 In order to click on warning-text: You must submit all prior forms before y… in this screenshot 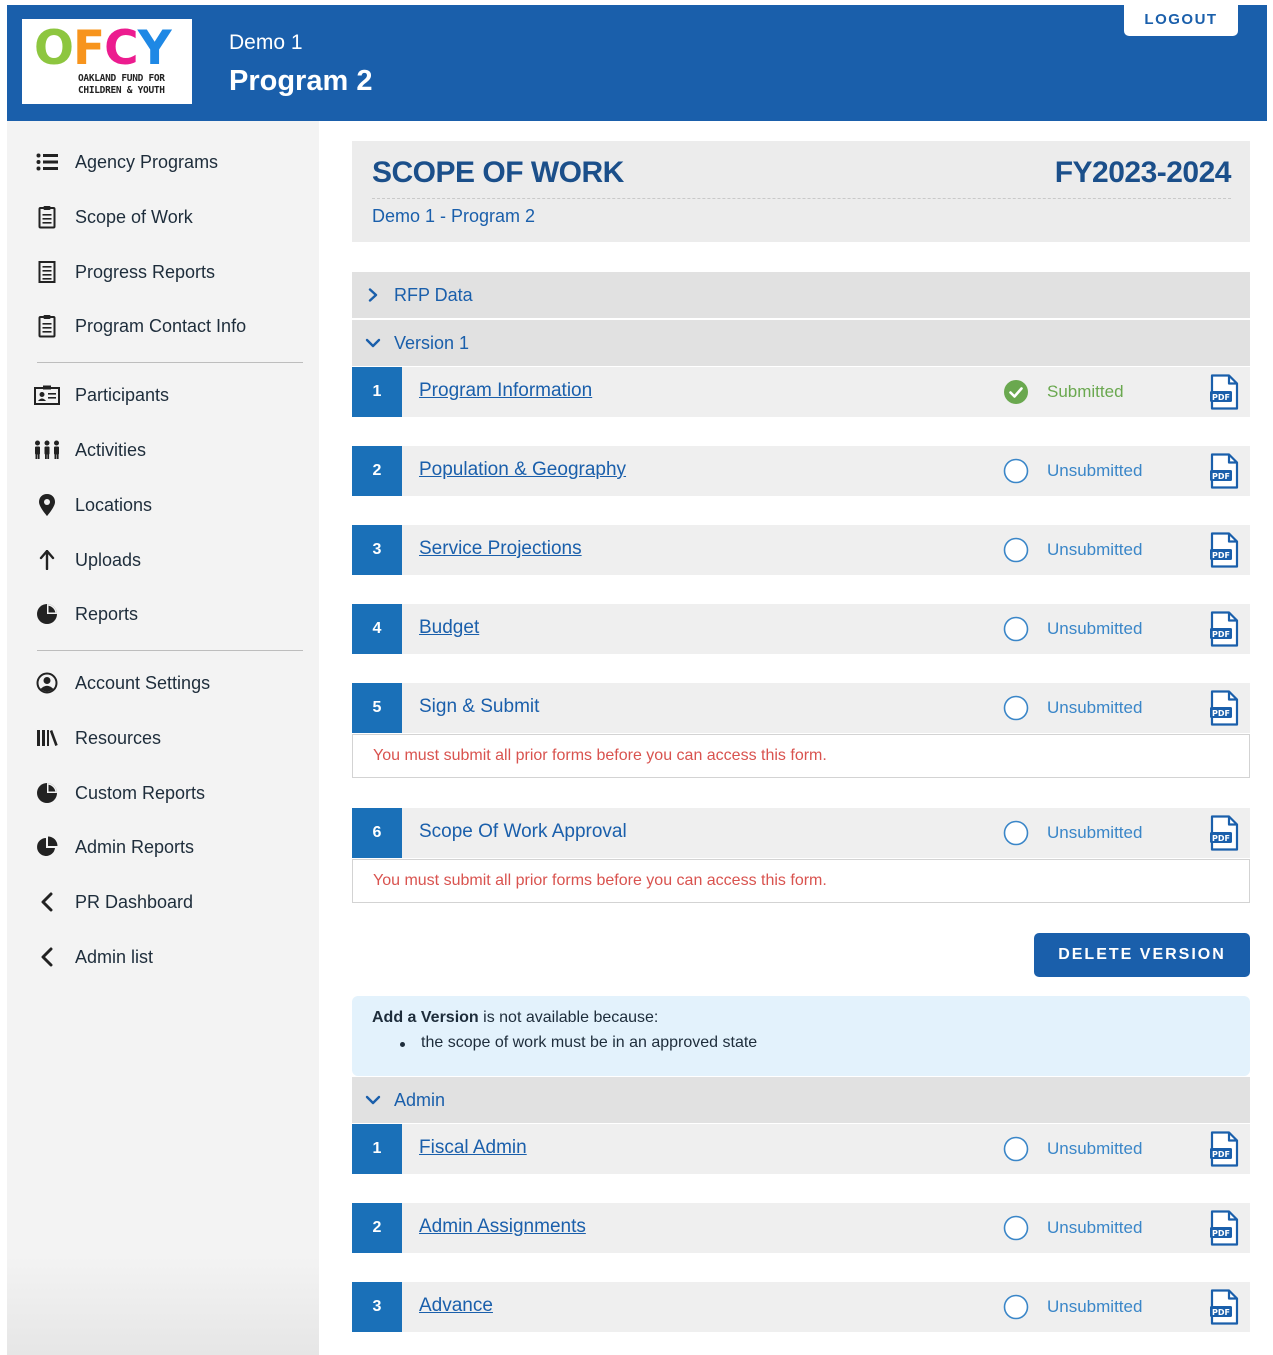, I will do `click(600, 880)`.